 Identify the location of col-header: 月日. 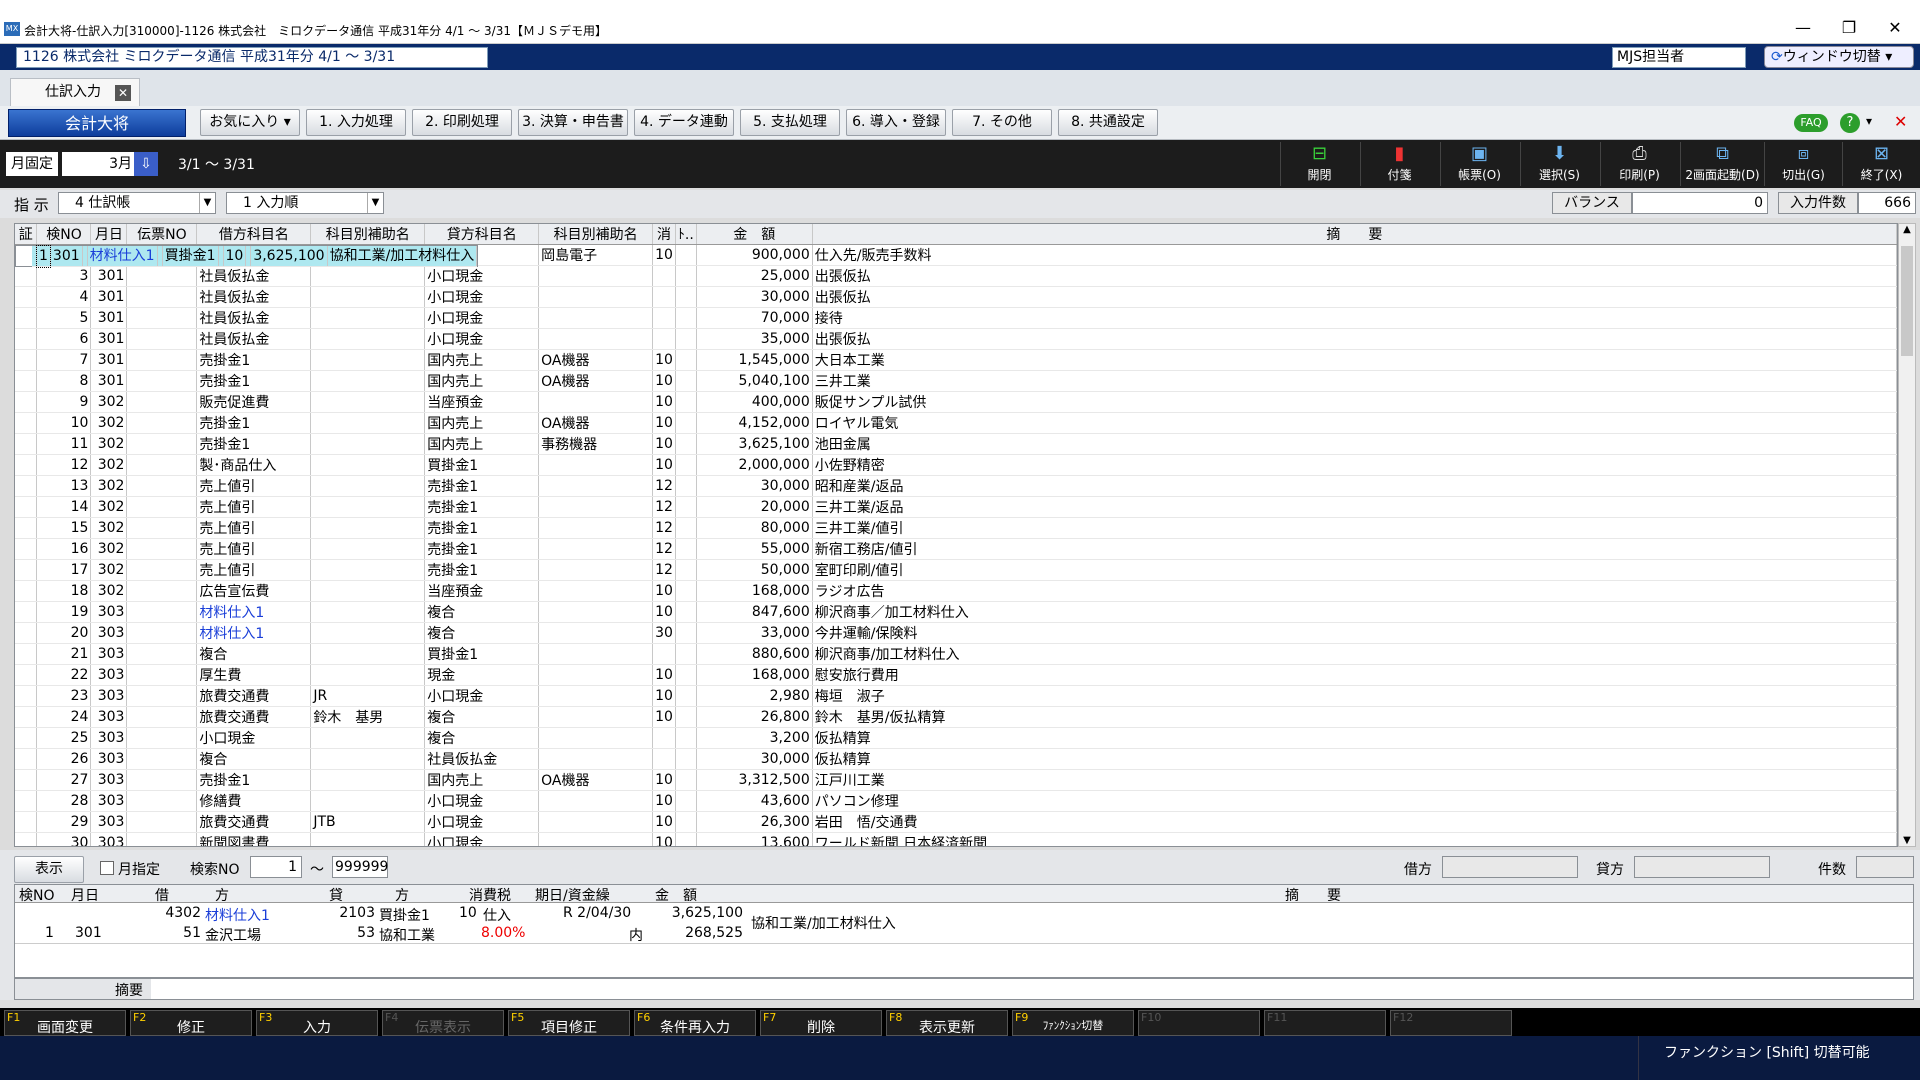
(109, 234).